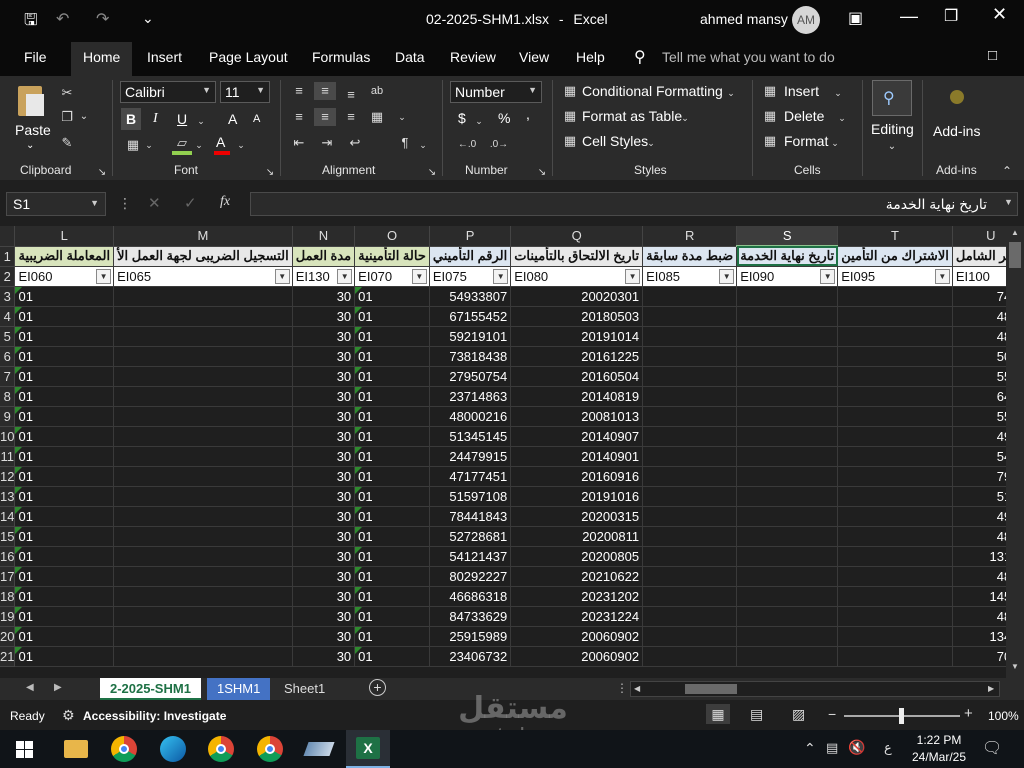 The image size is (1024, 768). I want to click on redo-icon: ↷, so click(102, 19).